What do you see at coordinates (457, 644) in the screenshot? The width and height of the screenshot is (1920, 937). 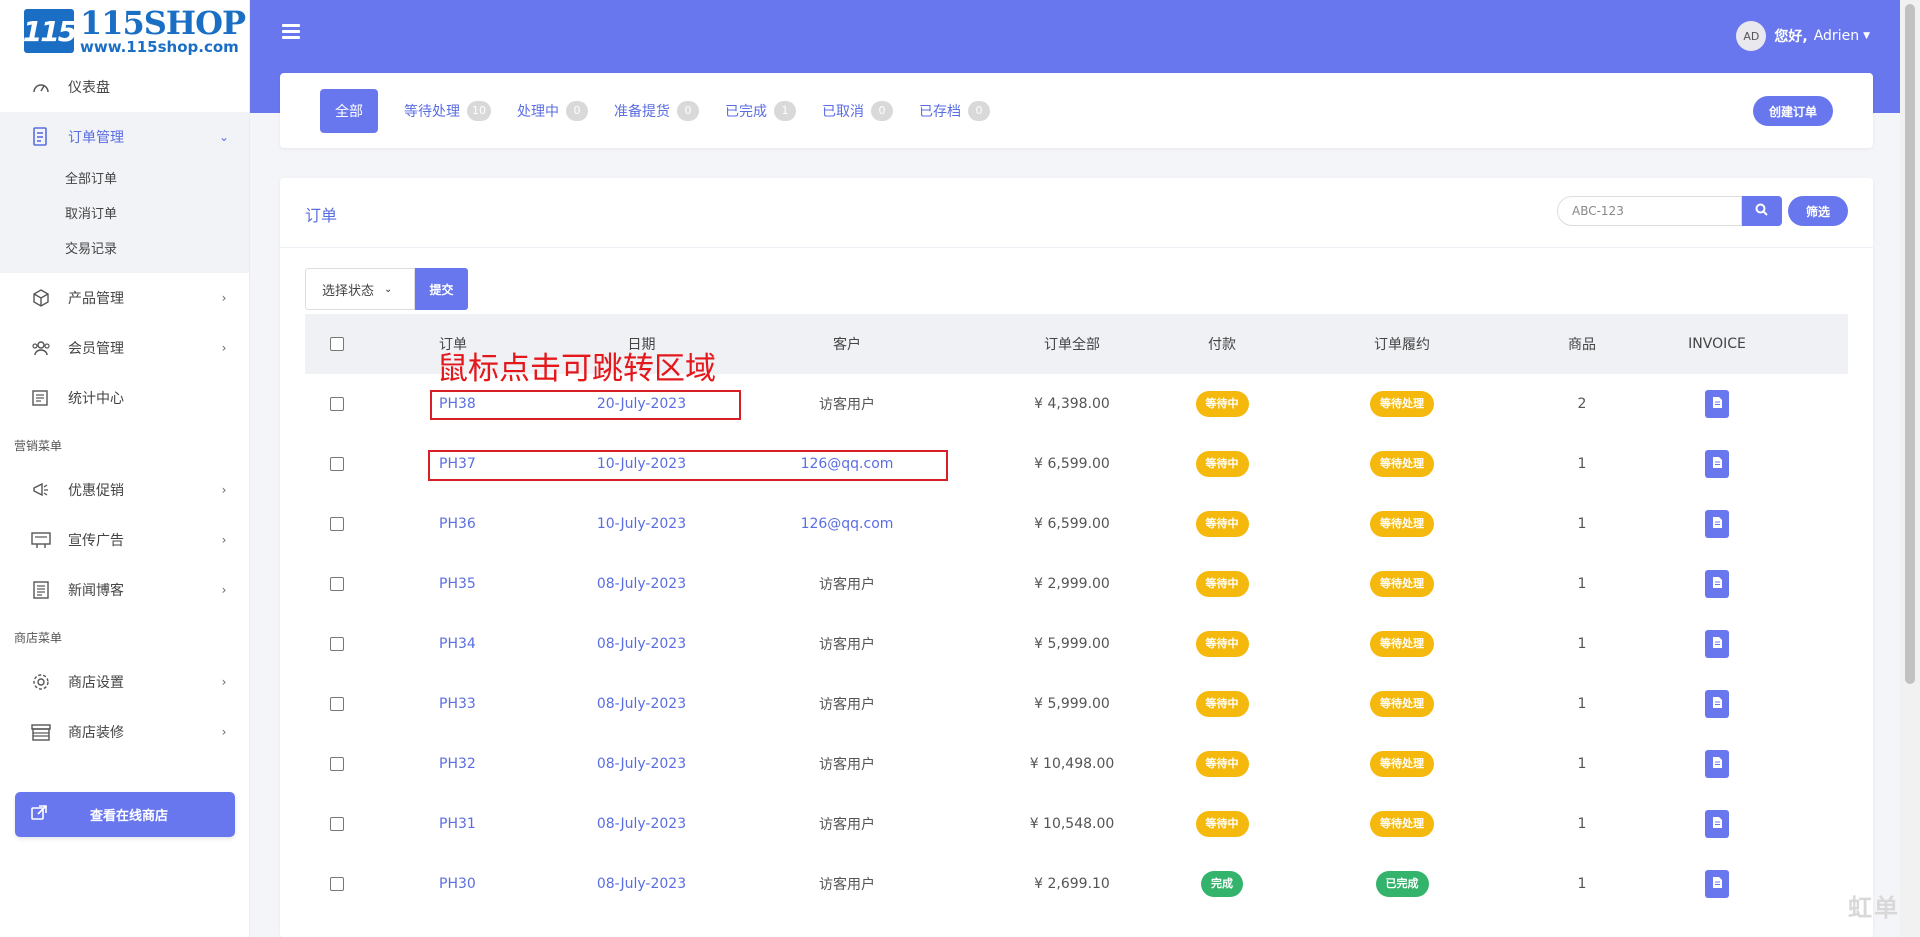 I see `order-id-link: PH34` at bounding box center [457, 644].